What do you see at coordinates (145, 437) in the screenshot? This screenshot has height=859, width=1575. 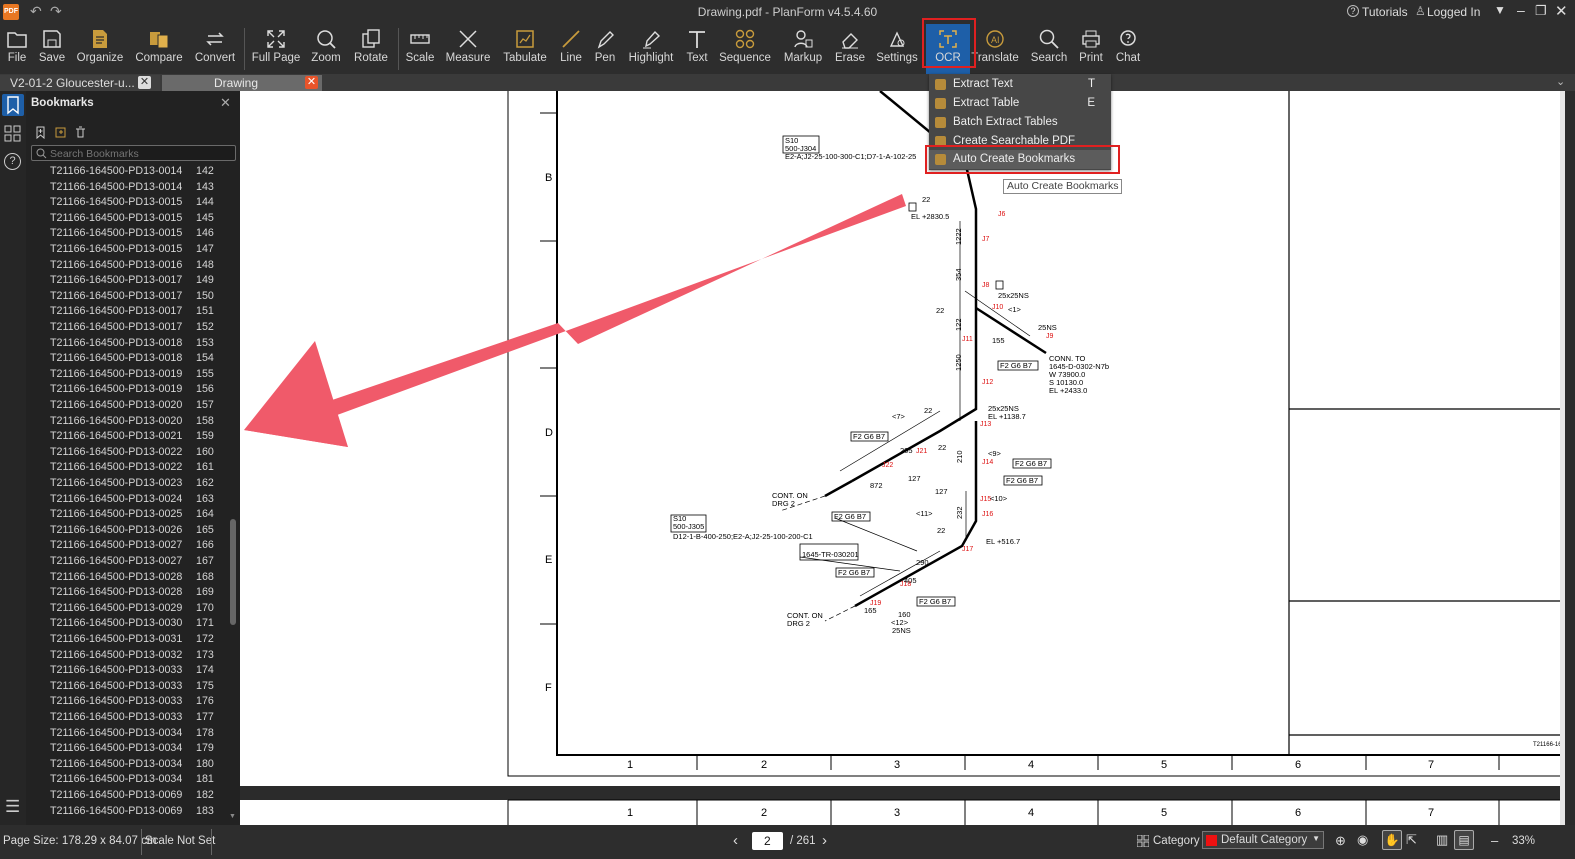 I see `bookmark-item: T21166-164500-PD13-0021 159` at bounding box center [145, 437].